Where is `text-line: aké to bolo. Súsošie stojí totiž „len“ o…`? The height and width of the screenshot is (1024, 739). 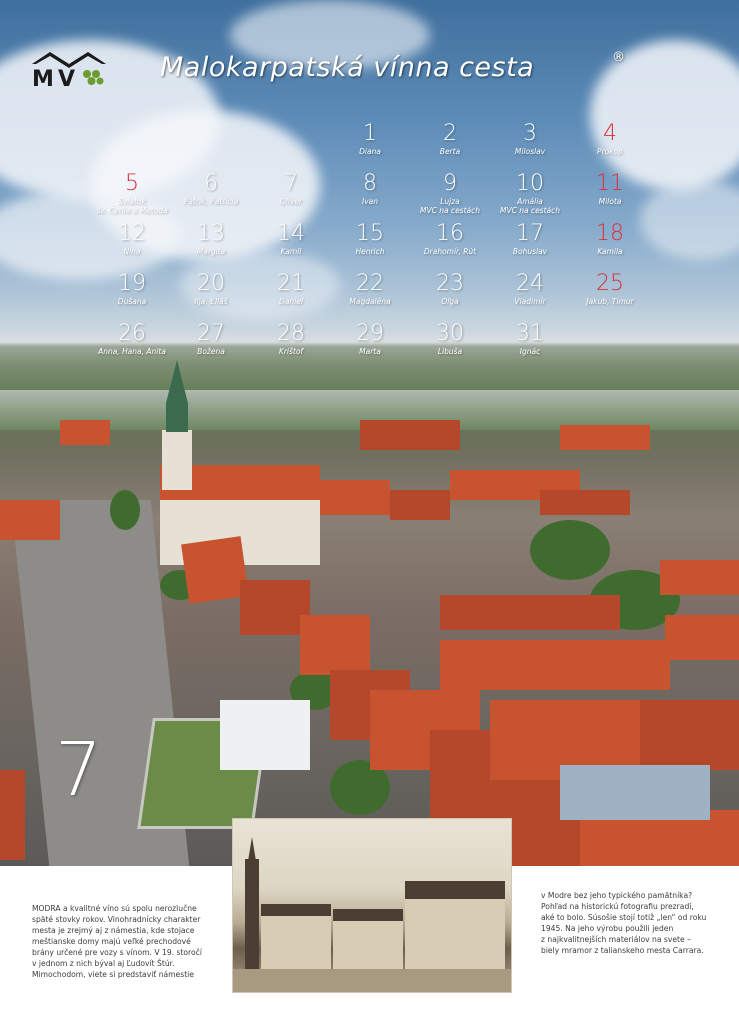
text-line: aké to bolo. Súsošie stojí totiž „len“ o… is located at coordinates (624, 917).